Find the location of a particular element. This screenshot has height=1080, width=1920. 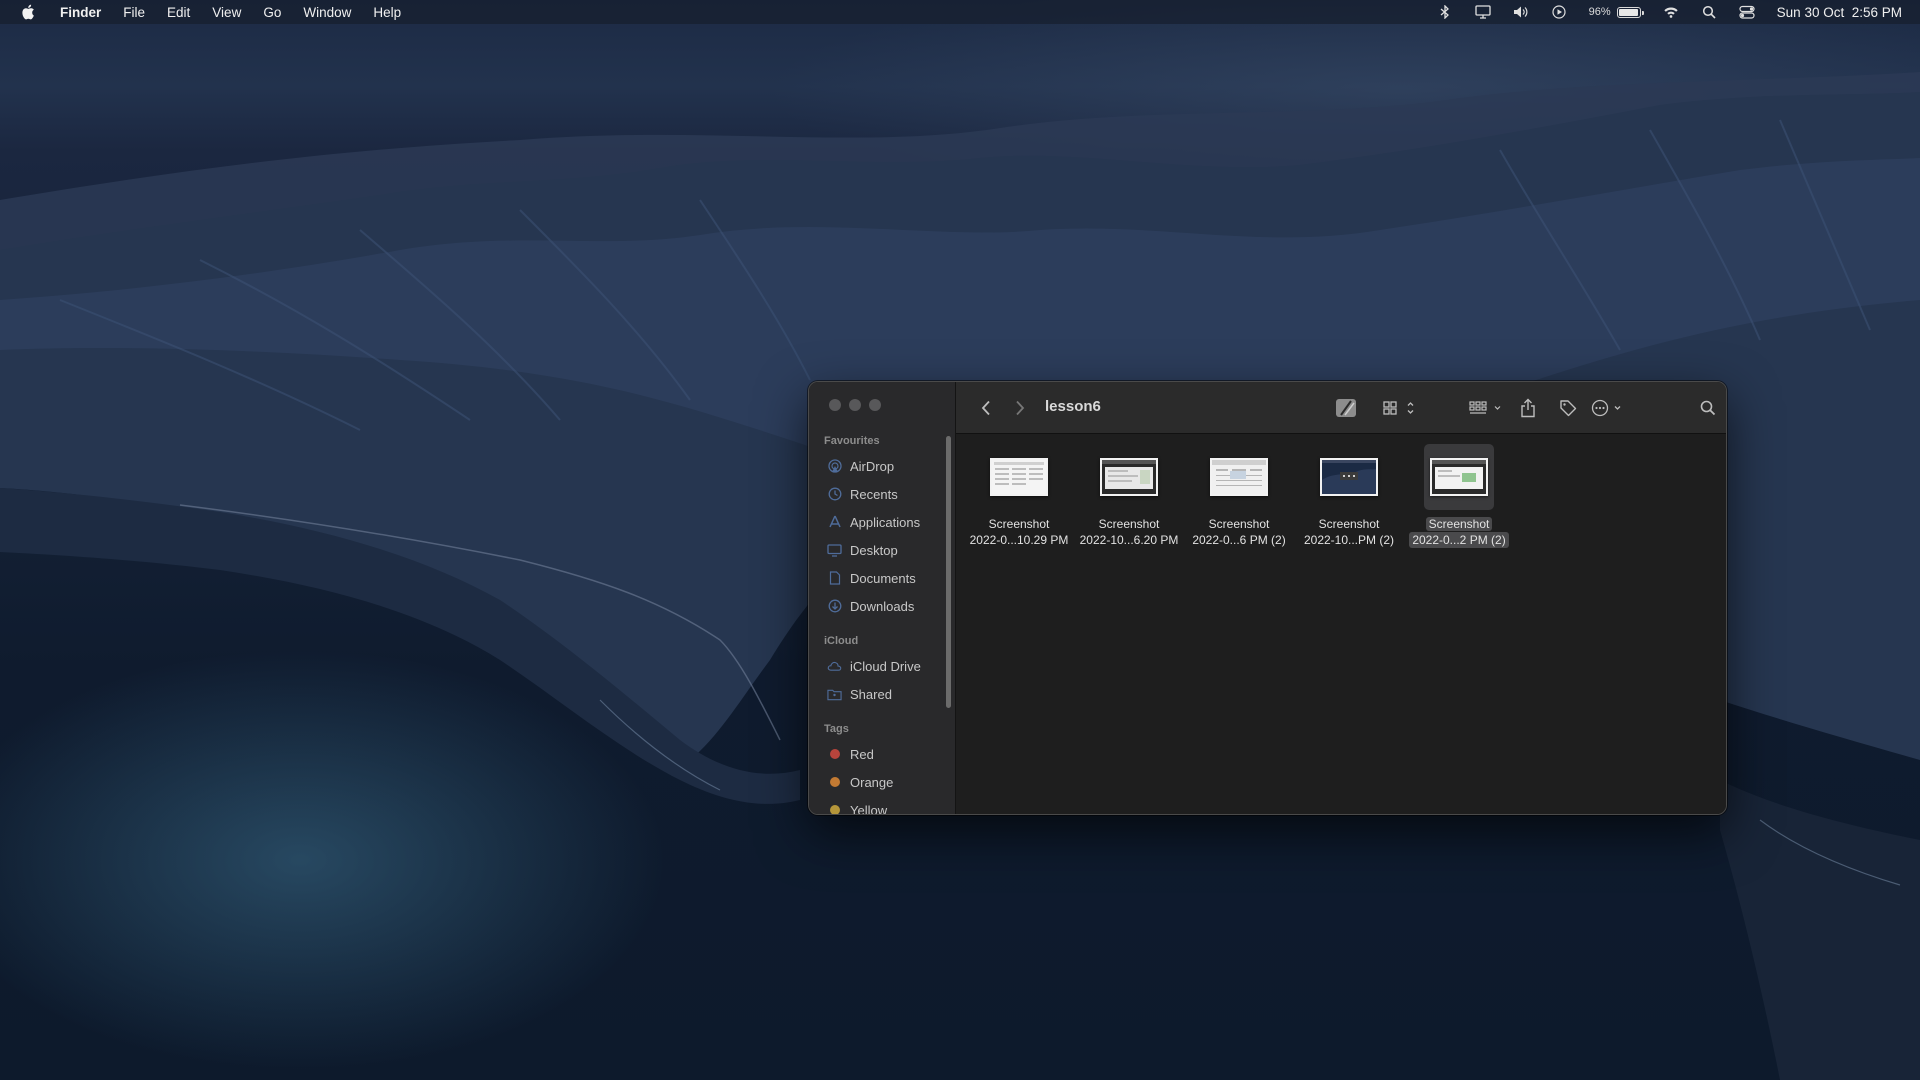

airdrop-icon is located at coordinates (834, 466).